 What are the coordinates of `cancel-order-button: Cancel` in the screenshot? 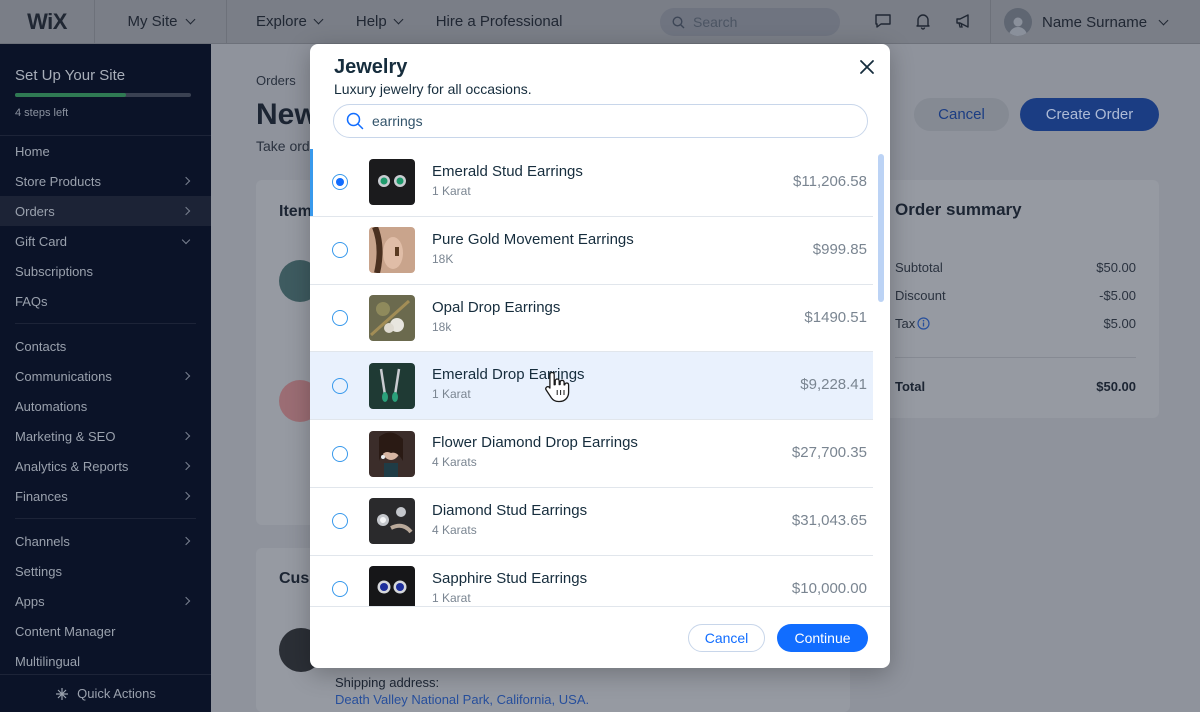 It's located at (961, 114).